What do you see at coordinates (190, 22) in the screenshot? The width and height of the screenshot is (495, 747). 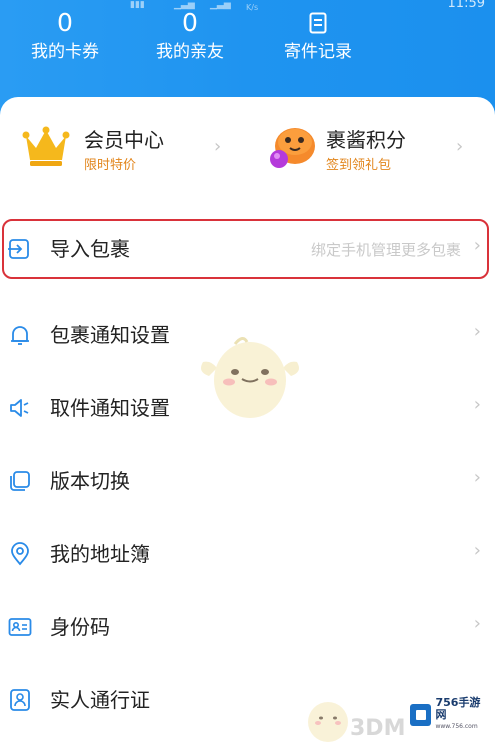 I see `stat-friends-count: 0` at bounding box center [190, 22].